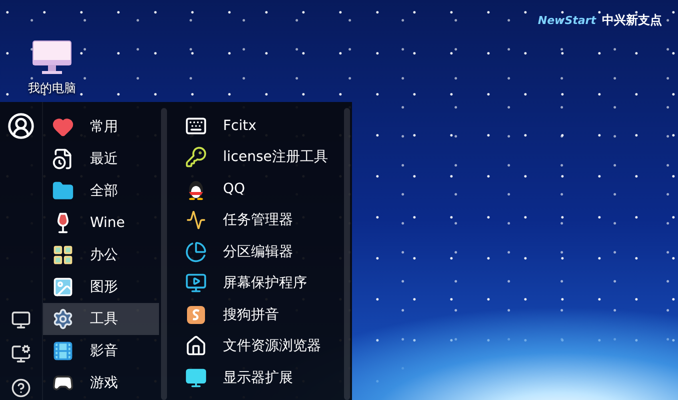 The width and height of the screenshot is (678, 400). I want to click on gear-icon, so click(63, 319).